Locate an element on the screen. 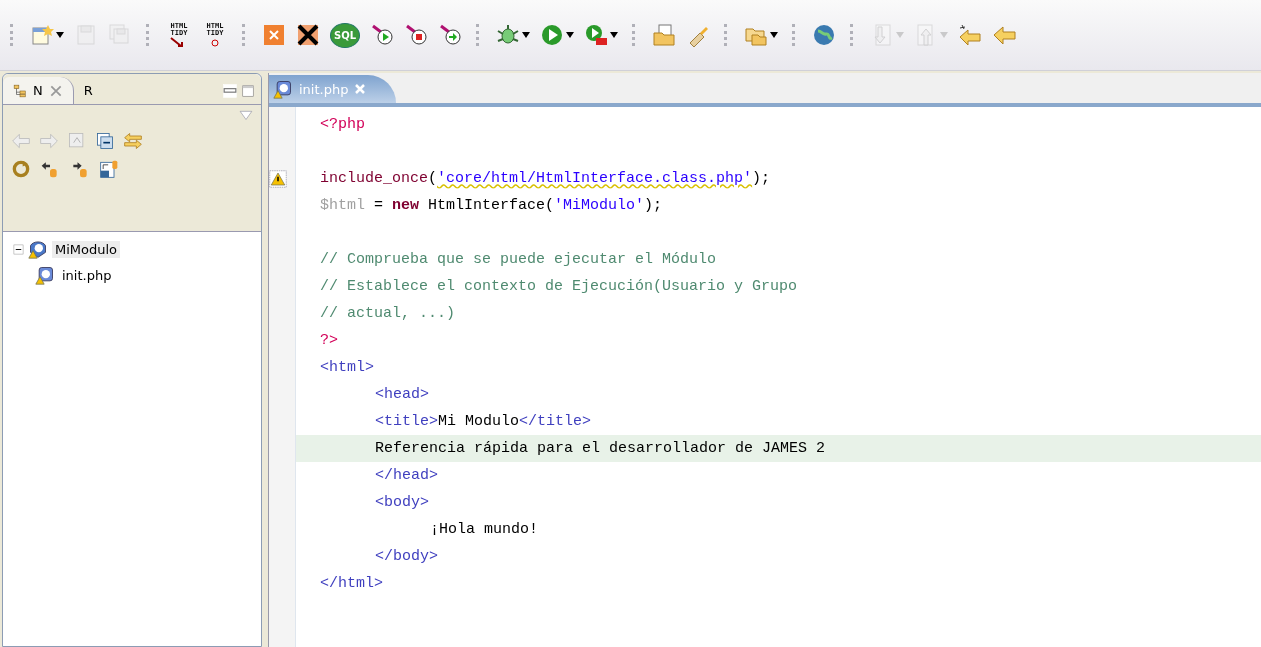 This screenshot has width=1261, height=647. code-line: </body> is located at coordinates (406, 557).